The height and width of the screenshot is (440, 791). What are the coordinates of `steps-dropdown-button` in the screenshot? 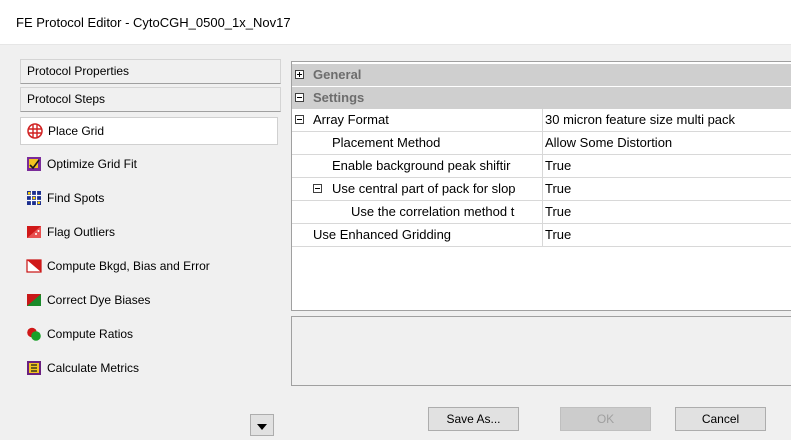 It's located at (262, 425).